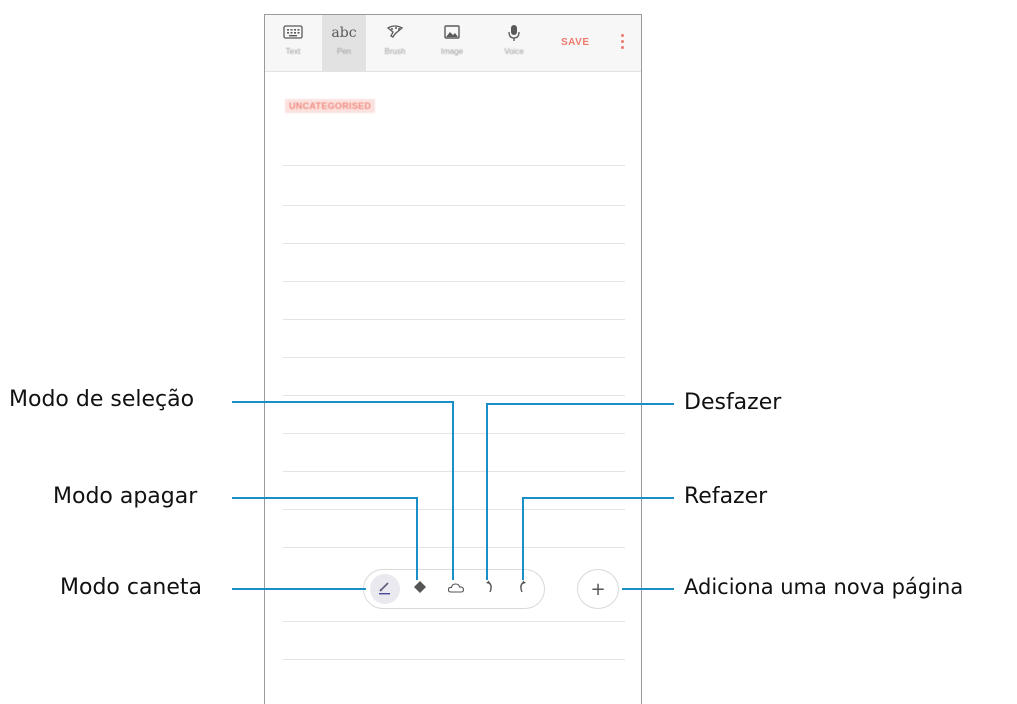 The width and height of the screenshot is (1017, 704). Describe the element at coordinates (733, 402) in the screenshot. I see `callout-undo: Desfazer` at that location.